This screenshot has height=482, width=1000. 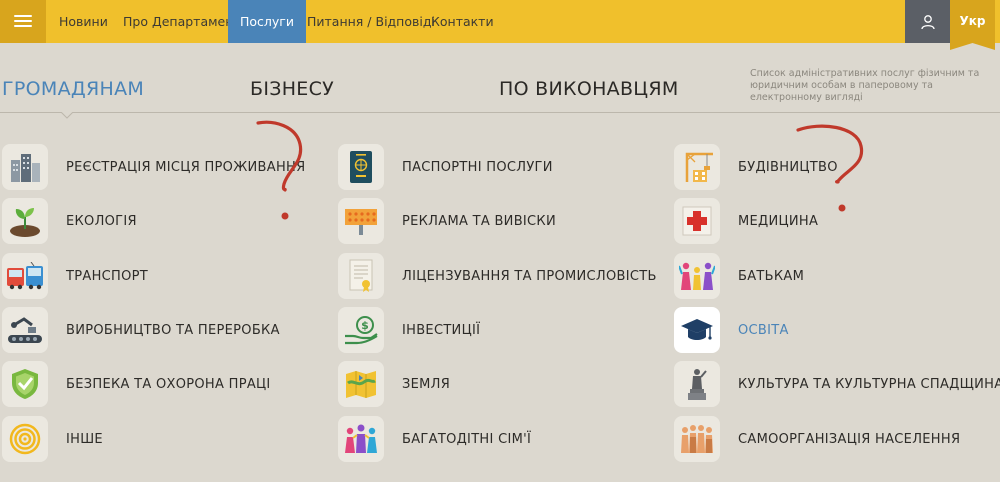 What do you see at coordinates (477, 167) in the screenshot?
I see `service-label: ПАСПОРТНІ ПОСЛУГИ` at bounding box center [477, 167].